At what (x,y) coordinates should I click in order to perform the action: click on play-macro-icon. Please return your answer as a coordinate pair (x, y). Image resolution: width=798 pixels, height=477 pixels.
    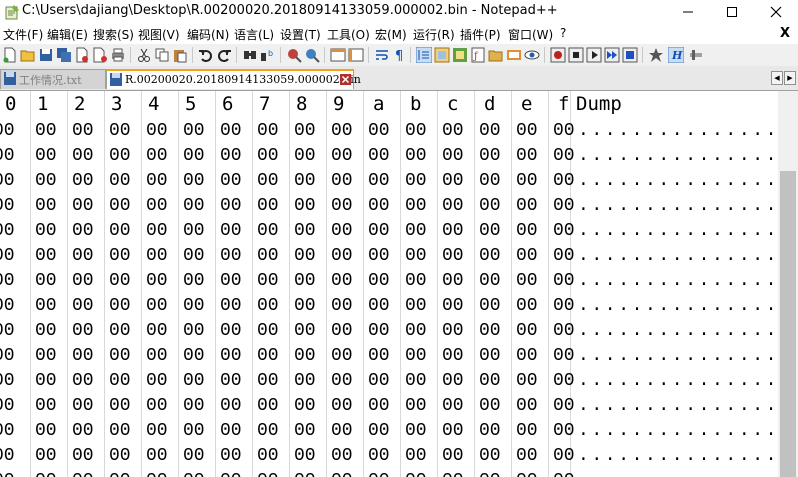
    Looking at the image, I should click on (594, 55).